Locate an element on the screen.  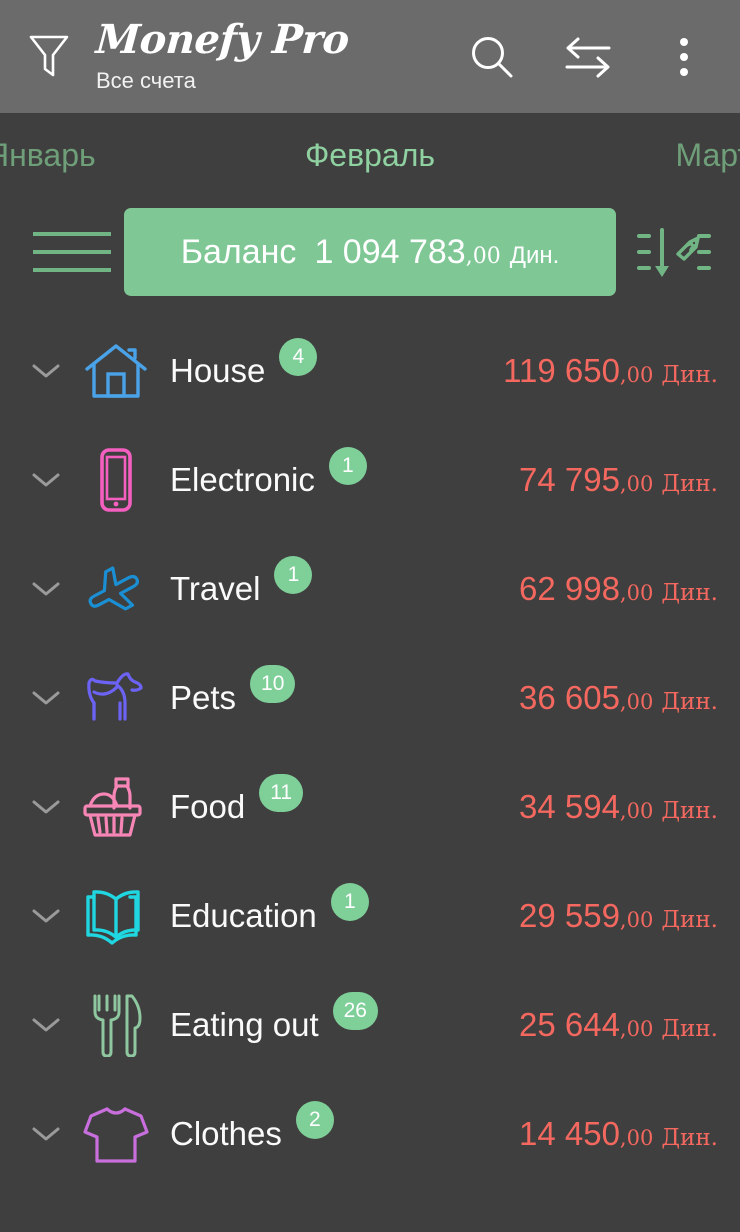
category-name: Food is located at coordinates (208, 806).